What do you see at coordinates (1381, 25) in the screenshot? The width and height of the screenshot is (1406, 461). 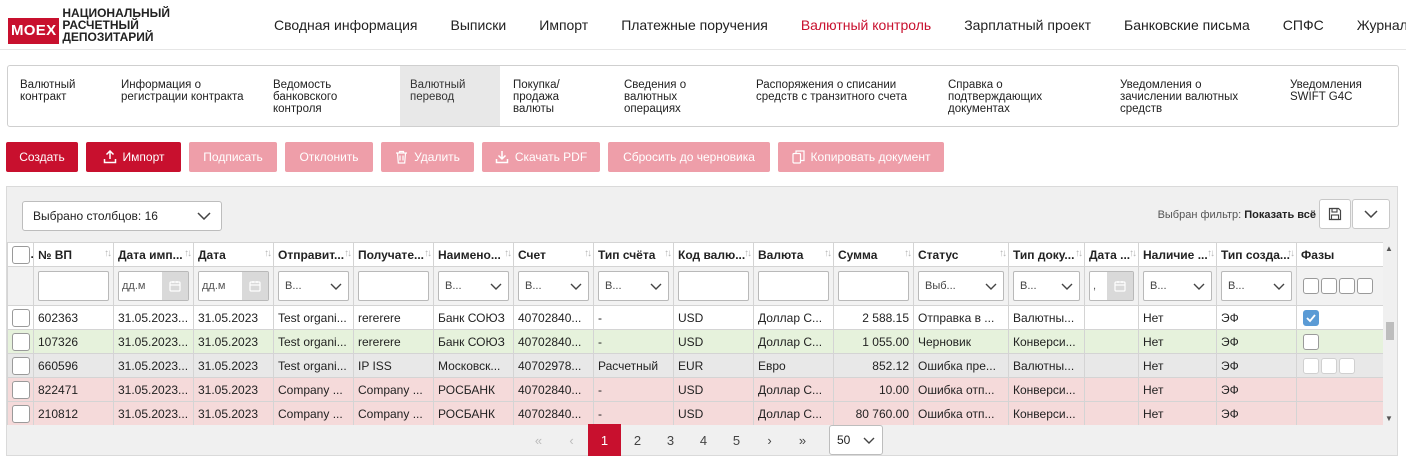 I see `nav-journal: Журнал` at bounding box center [1381, 25].